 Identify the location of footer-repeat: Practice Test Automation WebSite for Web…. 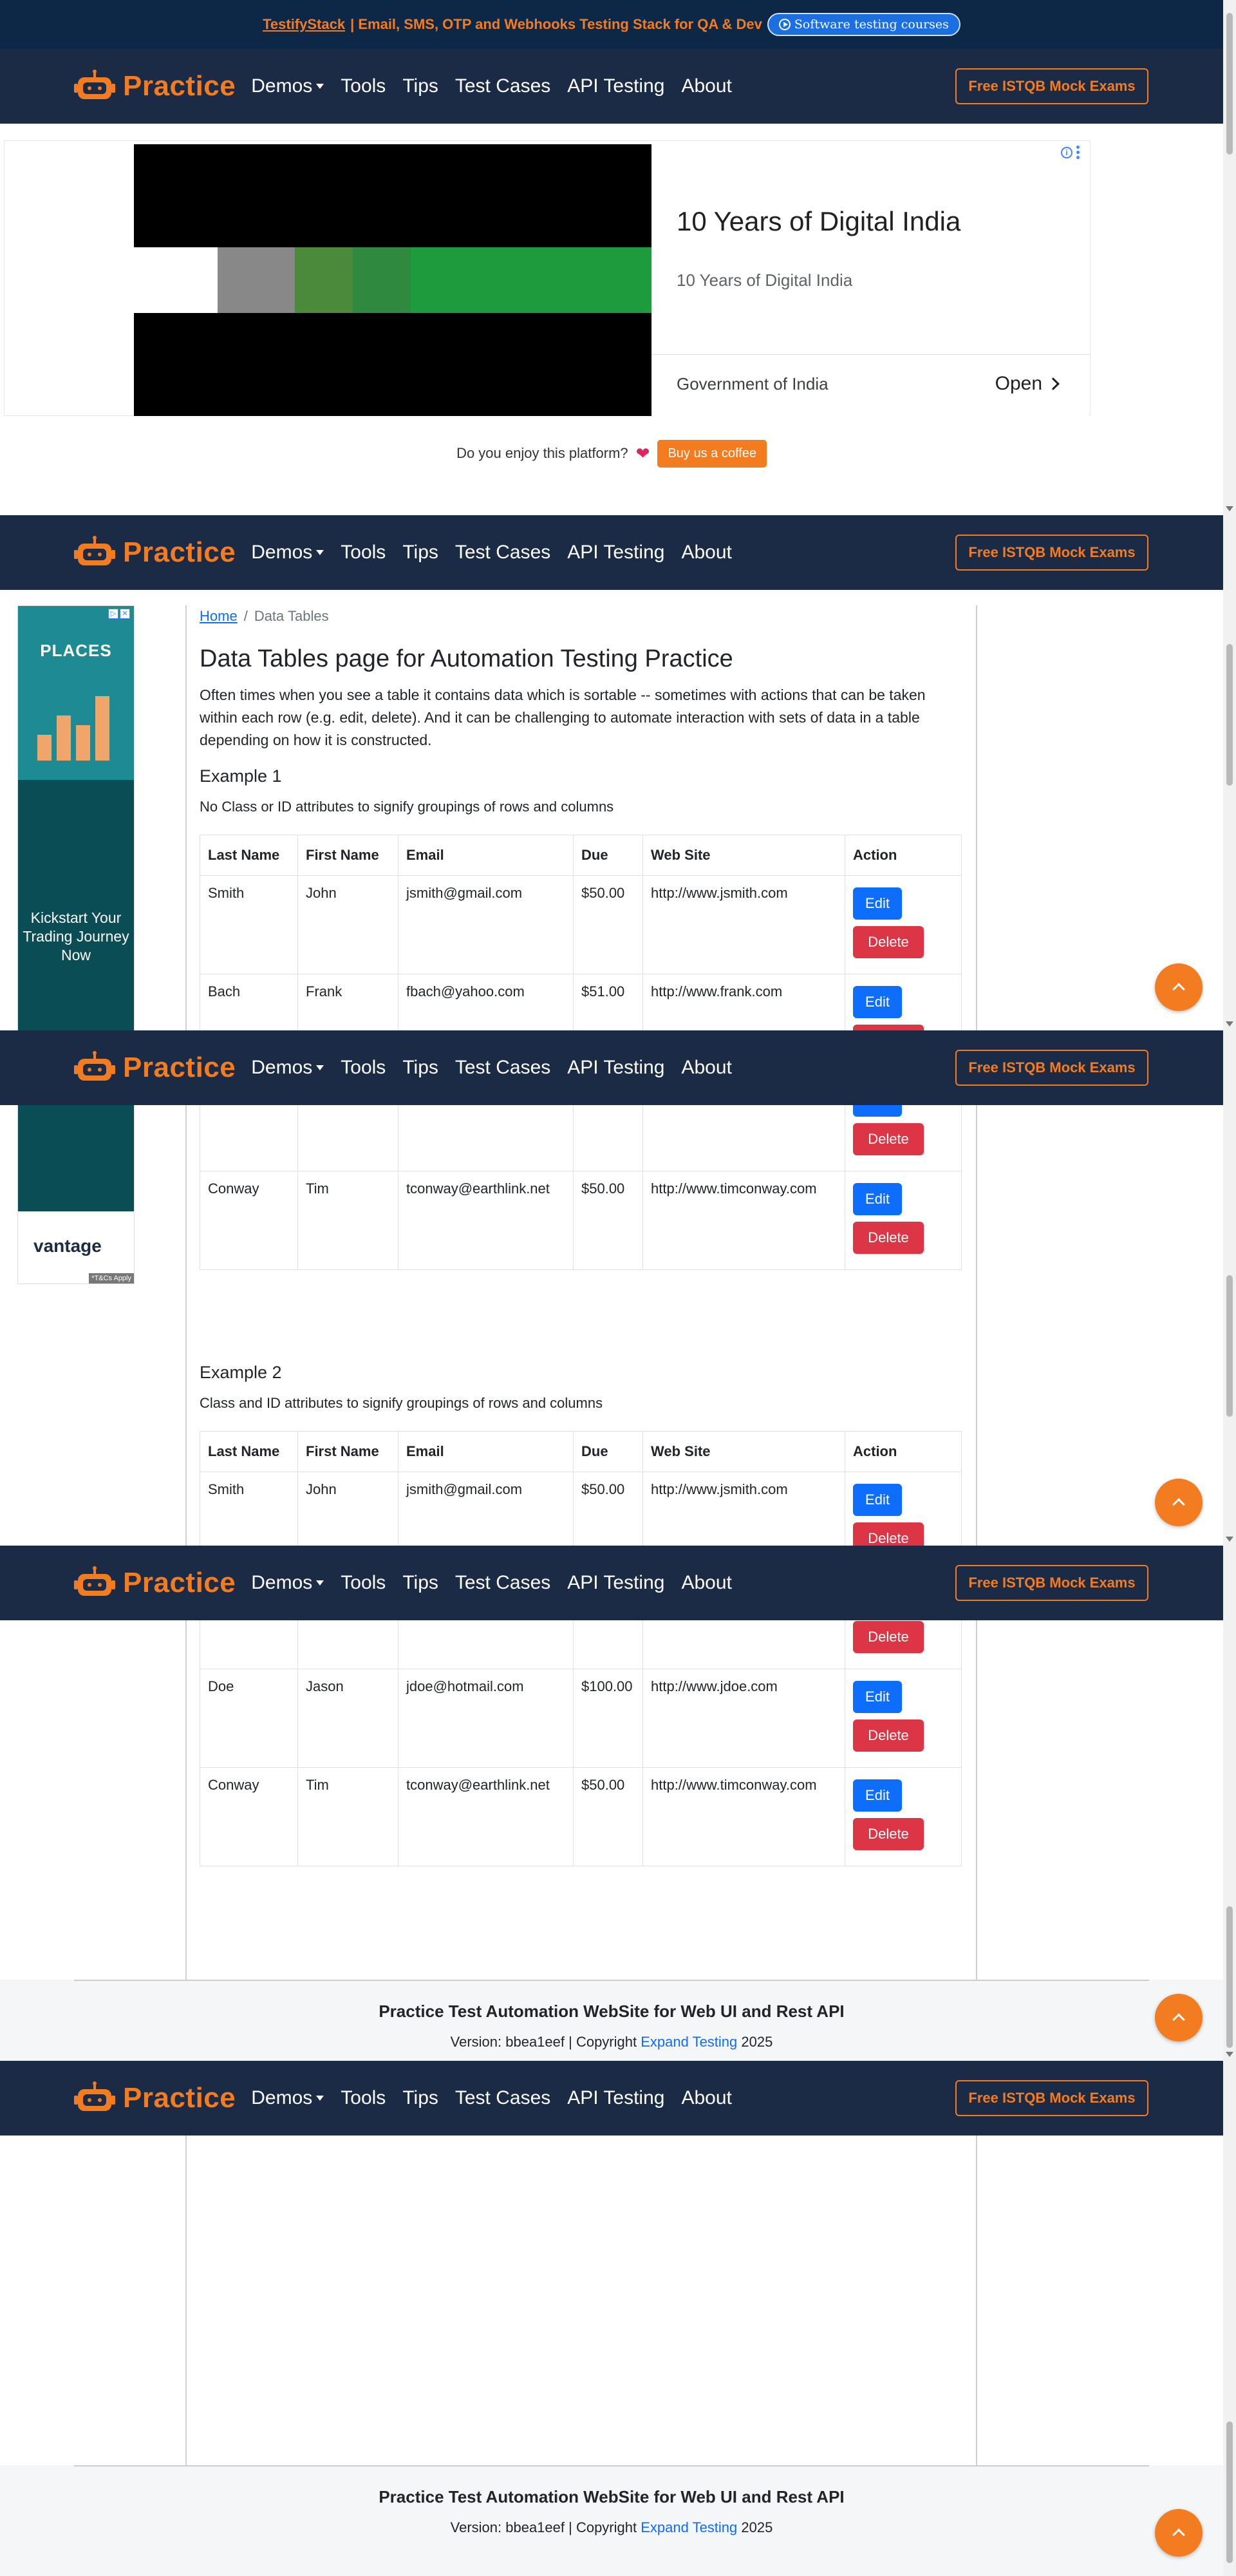
(611, 2520).